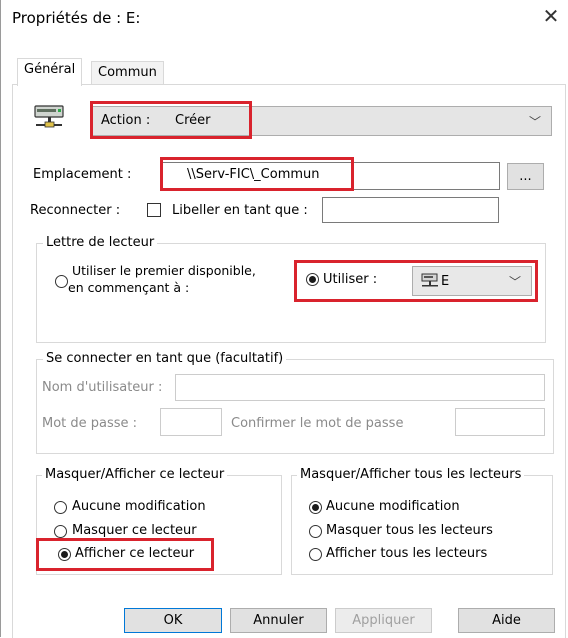 The image size is (568, 638). I want to click on reconnect-label: Reconnecter :, so click(75, 210).